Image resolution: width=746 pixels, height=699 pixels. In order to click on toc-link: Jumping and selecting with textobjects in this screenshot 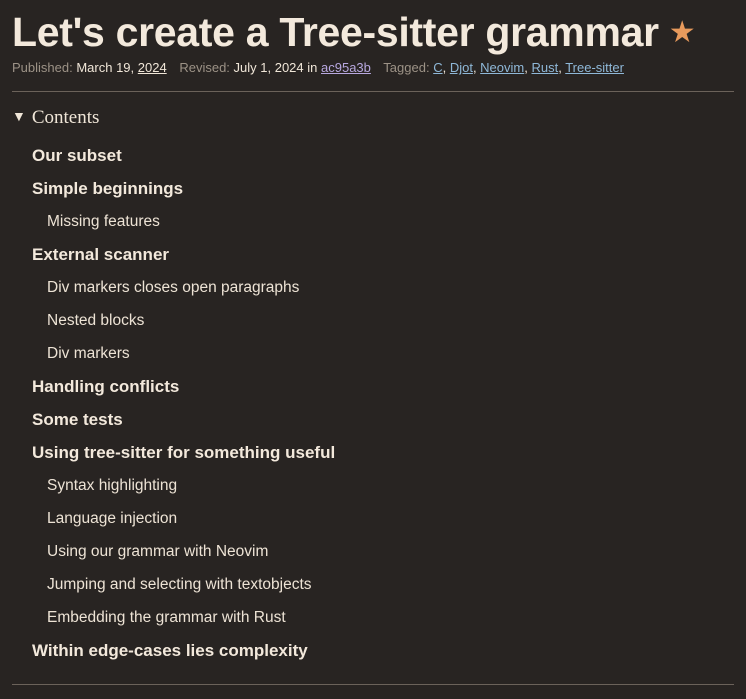, I will do `click(167, 584)`.